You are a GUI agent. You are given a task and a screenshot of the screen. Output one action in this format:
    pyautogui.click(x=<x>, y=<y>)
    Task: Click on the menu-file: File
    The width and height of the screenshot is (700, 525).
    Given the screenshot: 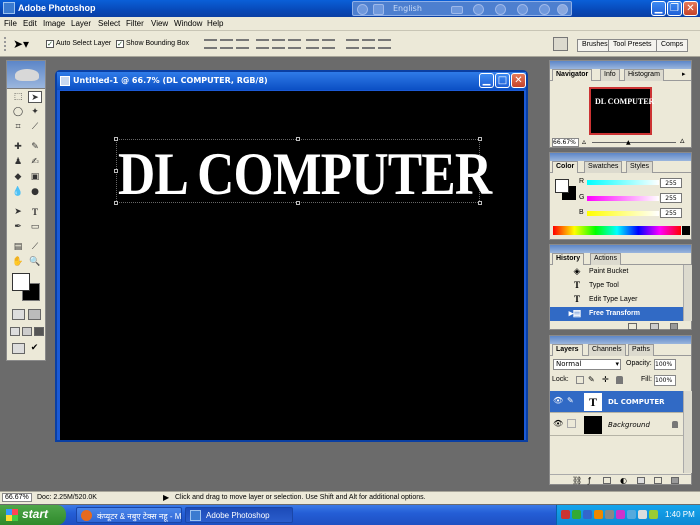 What is the action you would take?
    pyautogui.click(x=10, y=23)
    